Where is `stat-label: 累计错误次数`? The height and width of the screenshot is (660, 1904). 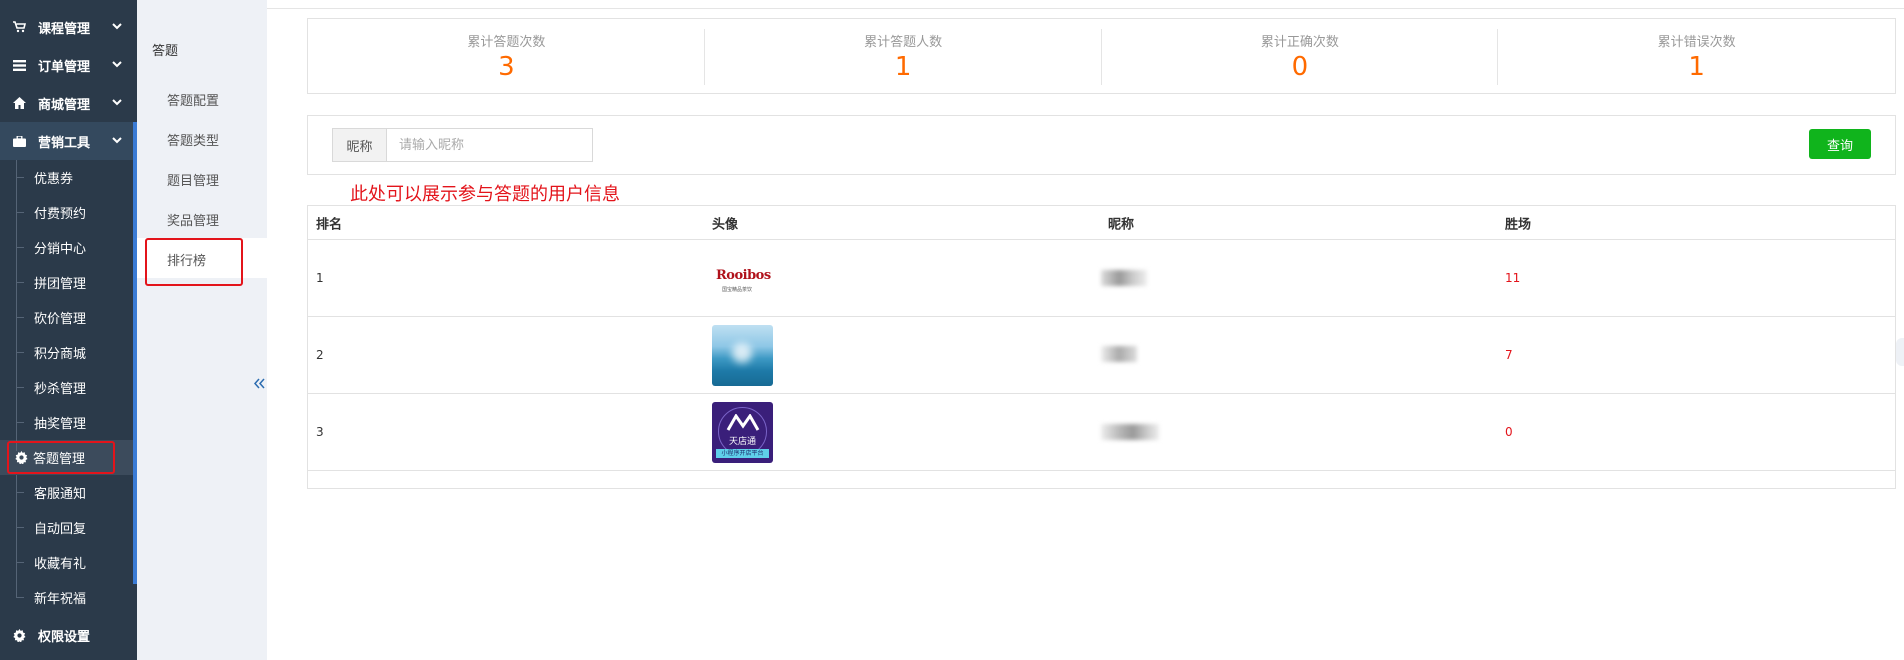
stat-label: 累计错误次数 is located at coordinates (1696, 42).